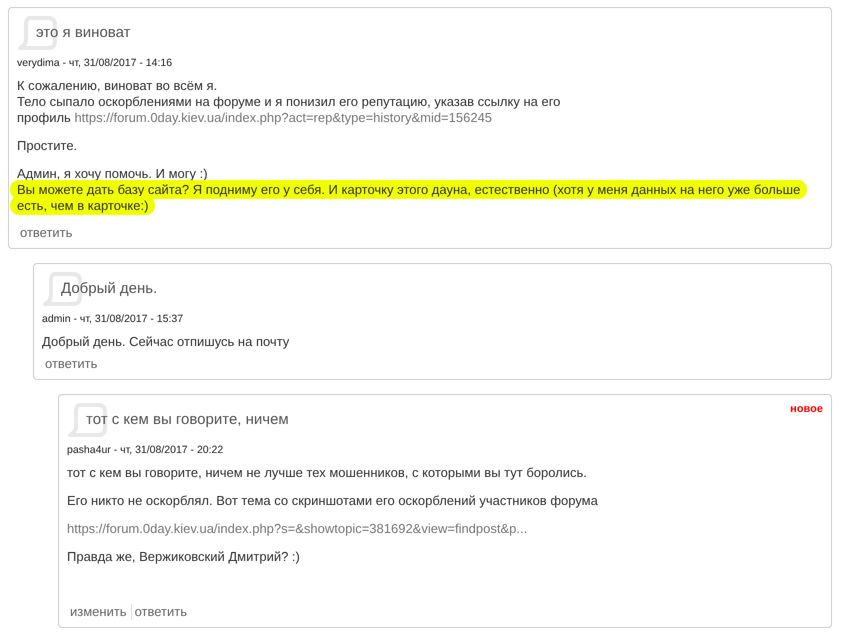 The image size is (842, 641). Describe the element at coordinates (183, 556) in the screenshot. I see `comment-text: Правда же, Вержиковский Дмитрий? :)` at that location.